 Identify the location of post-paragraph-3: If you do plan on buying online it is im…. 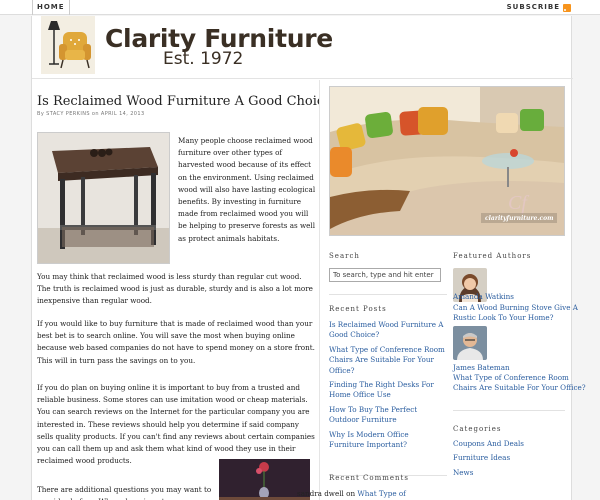
(176, 424).